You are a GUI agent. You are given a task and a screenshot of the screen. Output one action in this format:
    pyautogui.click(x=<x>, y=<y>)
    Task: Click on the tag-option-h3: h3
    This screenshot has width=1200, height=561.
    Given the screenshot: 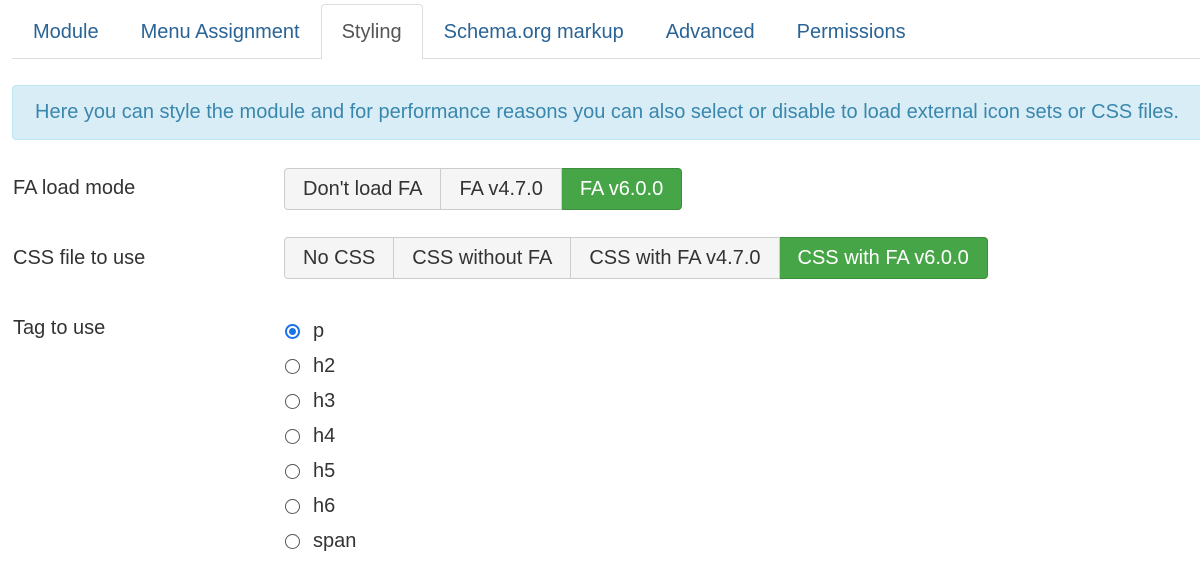 What is the action you would take?
    pyautogui.click(x=320, y=401)
    